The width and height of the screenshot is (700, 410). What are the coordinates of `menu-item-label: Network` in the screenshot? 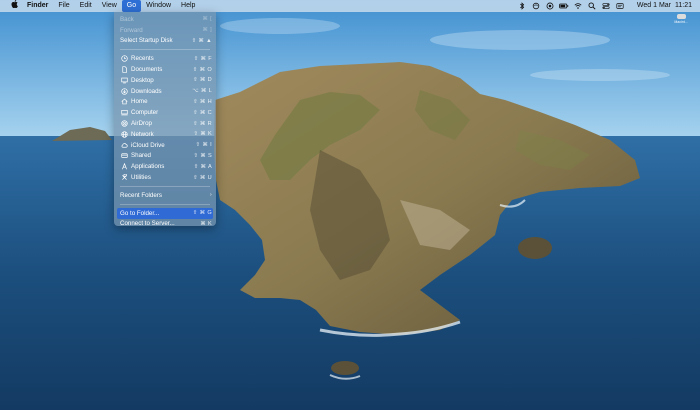 It's located at (142, 134).